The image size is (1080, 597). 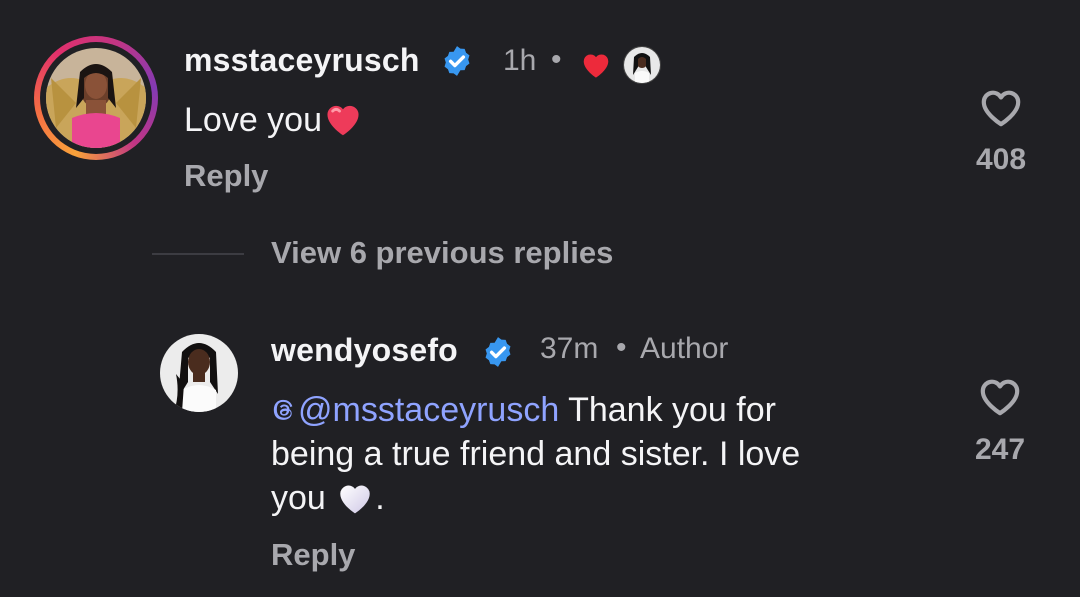 What do you see at coordinates (442, 253) in the screenshot?
I see `view-previous-replies-button: View 6 previous replies` at bounding box center [442, 253].